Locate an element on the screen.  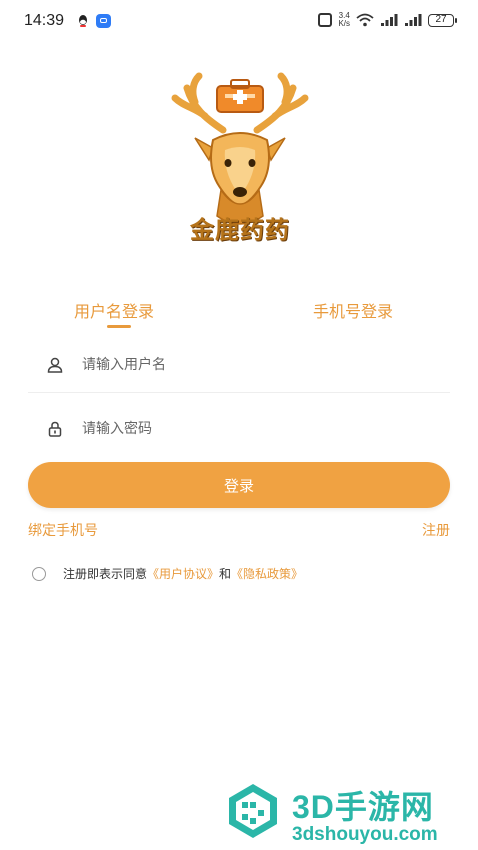
tab-phone-login: 手机号登录 is located at coordinates (353, 310).